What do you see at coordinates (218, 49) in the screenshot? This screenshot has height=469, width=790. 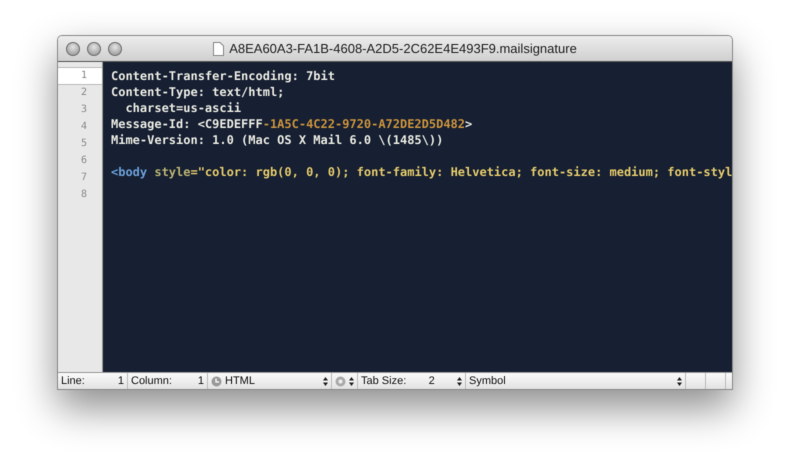 I see `document-icon` at bounding box center [218, 49].